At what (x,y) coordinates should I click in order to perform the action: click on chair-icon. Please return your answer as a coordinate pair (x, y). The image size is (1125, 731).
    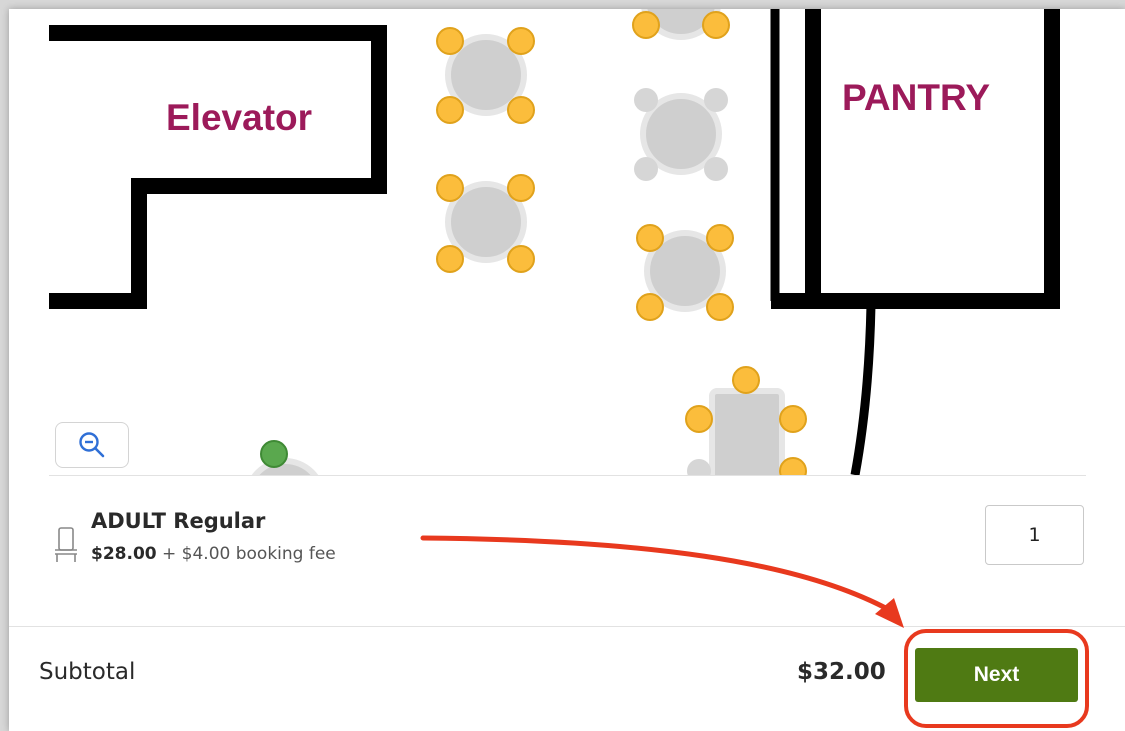
    Looking at the image, I should click on (66, 544).